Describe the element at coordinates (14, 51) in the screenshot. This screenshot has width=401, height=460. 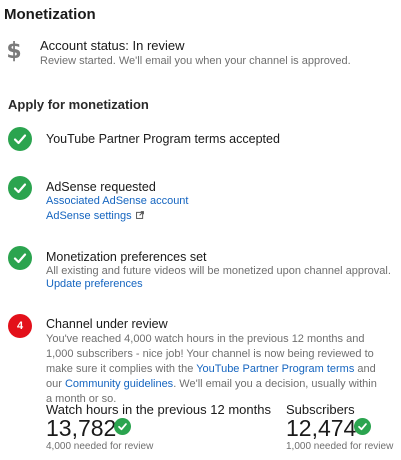
I see `dollar-icon: $` at that location.